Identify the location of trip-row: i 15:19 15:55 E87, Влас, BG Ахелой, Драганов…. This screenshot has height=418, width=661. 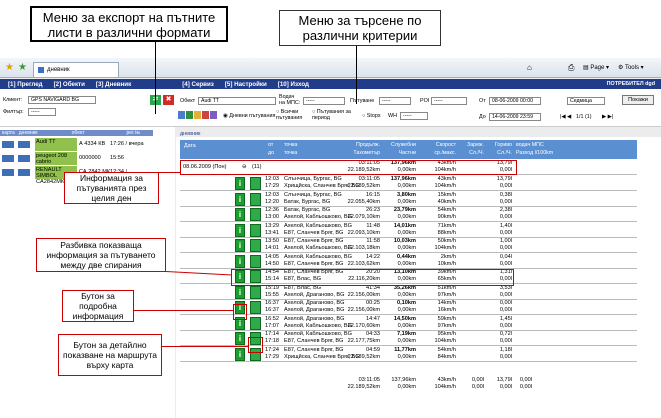
(408, 292).